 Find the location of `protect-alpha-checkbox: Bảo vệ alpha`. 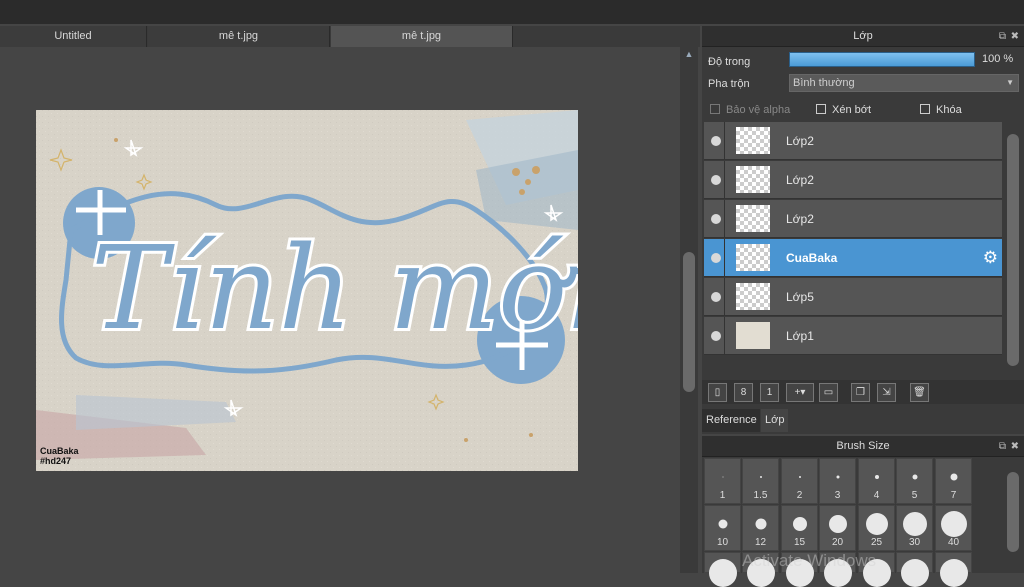

protect-alpha-checkbox: Bảo vệ alpha is located at coordinates (750, 110).